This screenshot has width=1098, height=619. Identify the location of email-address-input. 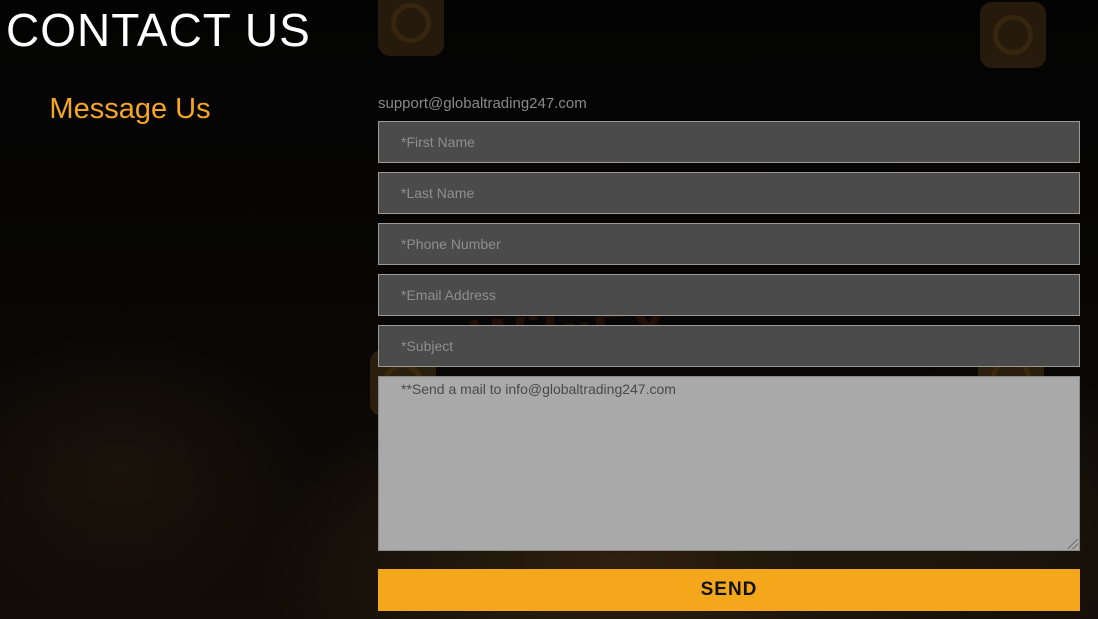
(729, 295).